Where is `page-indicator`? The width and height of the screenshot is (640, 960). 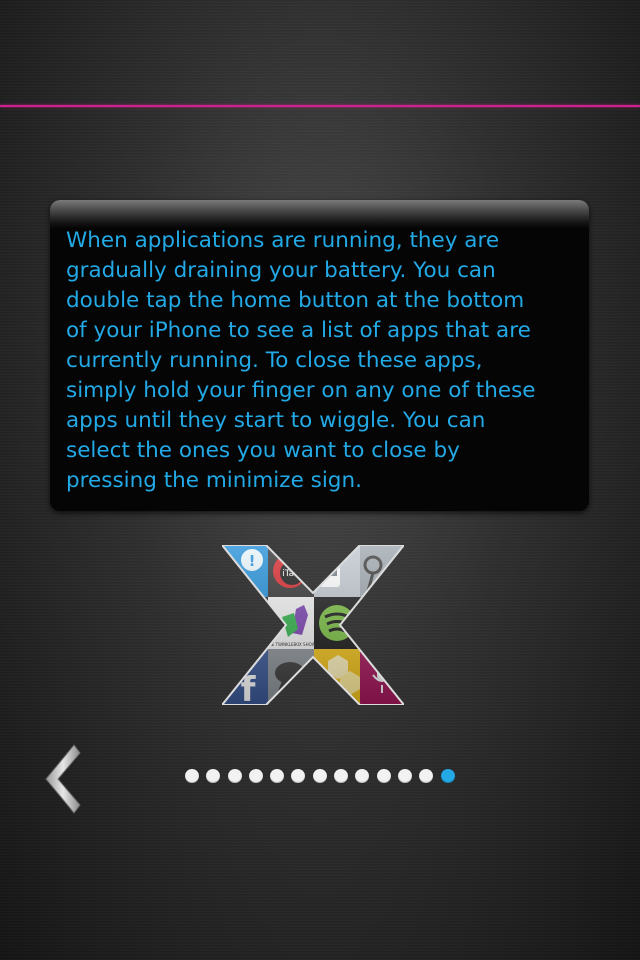
page-indicator is located at coordinates (320, 777).